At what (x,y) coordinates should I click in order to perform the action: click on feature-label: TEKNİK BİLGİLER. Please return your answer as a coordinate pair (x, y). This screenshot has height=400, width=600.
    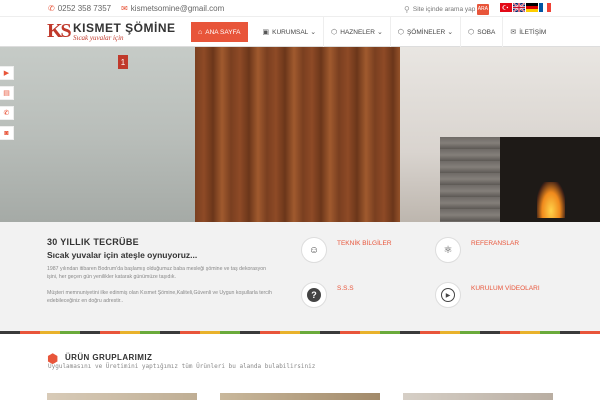
    Looking at the image, I should click on (364, 243).